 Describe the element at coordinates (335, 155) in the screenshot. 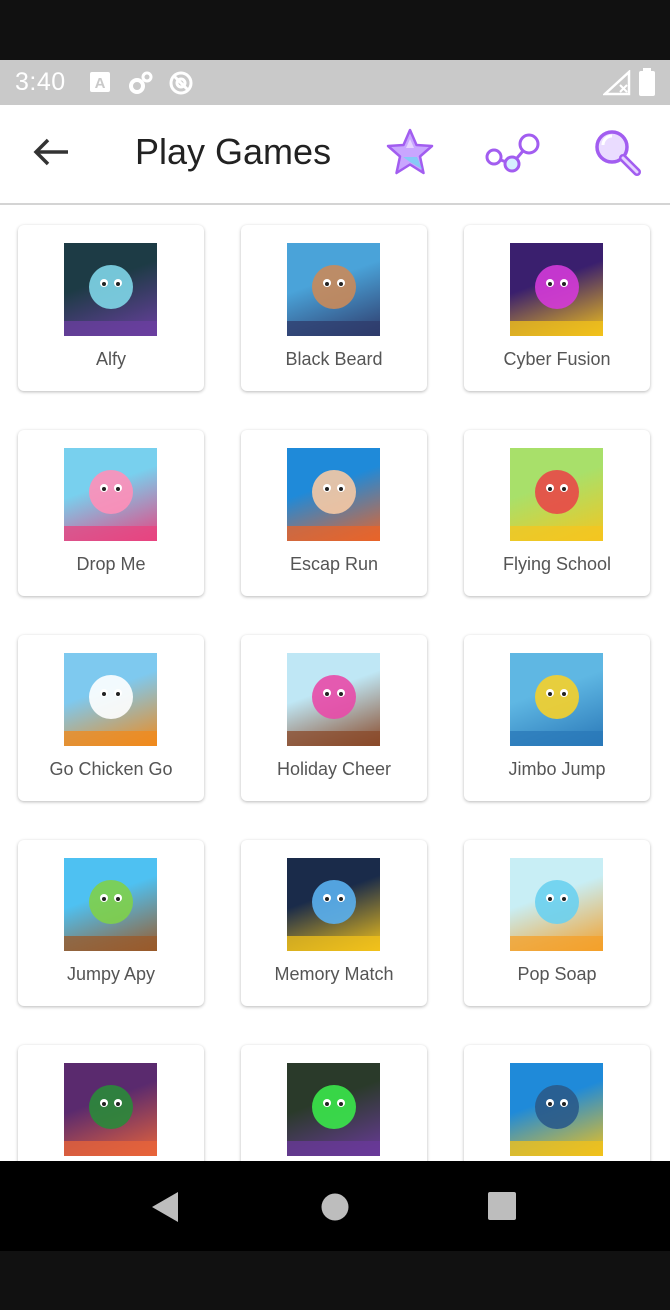

I see `app-bar: Play Games` at that location.